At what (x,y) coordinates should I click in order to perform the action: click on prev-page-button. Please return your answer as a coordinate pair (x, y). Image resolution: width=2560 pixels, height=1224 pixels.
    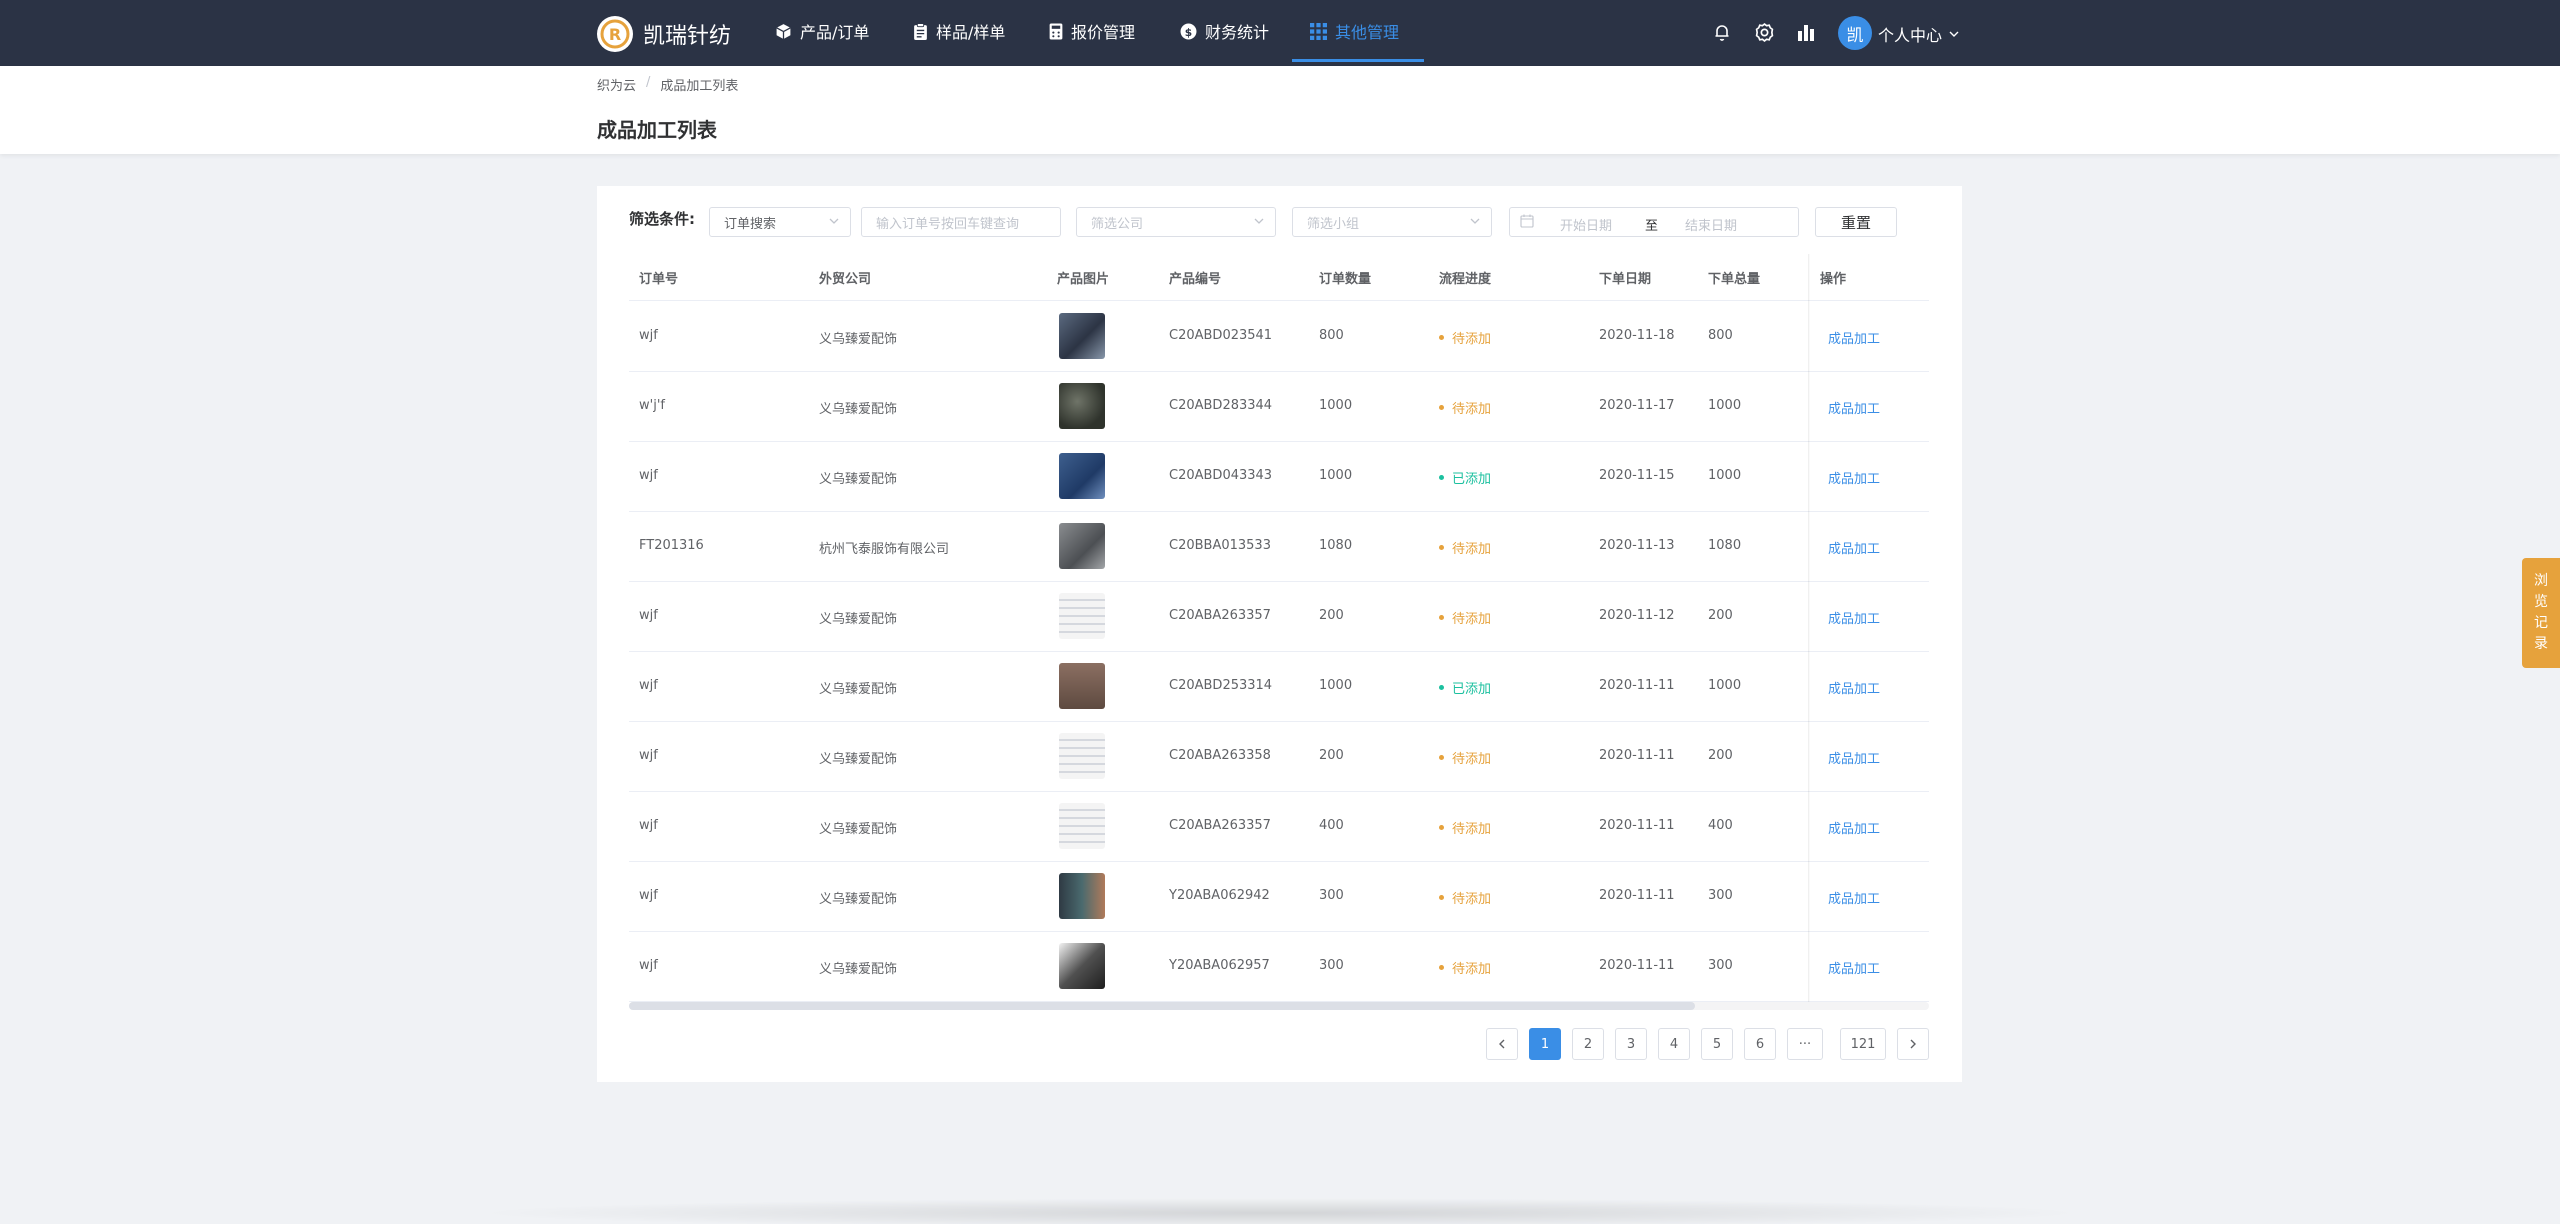
    Looking at the image, I should click on (1502, 1044).